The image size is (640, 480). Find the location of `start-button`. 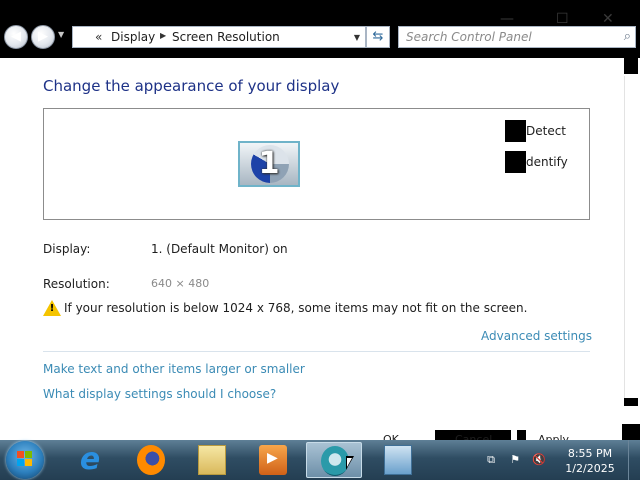

start-button is located at coordinates (25, 460).